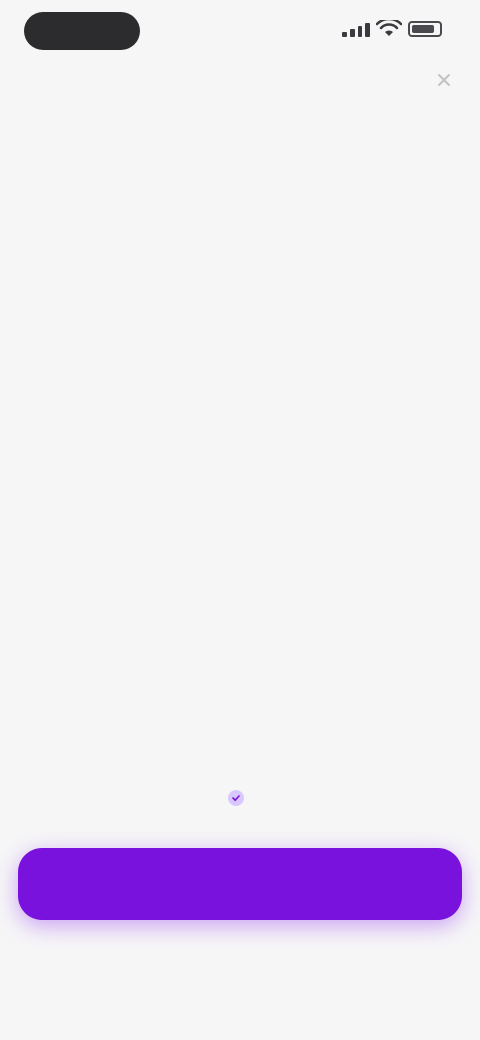  What do you see at coordinates (389, 28) in the screenshot?
I see `wifi-icon` at bounding box center [389, 28].